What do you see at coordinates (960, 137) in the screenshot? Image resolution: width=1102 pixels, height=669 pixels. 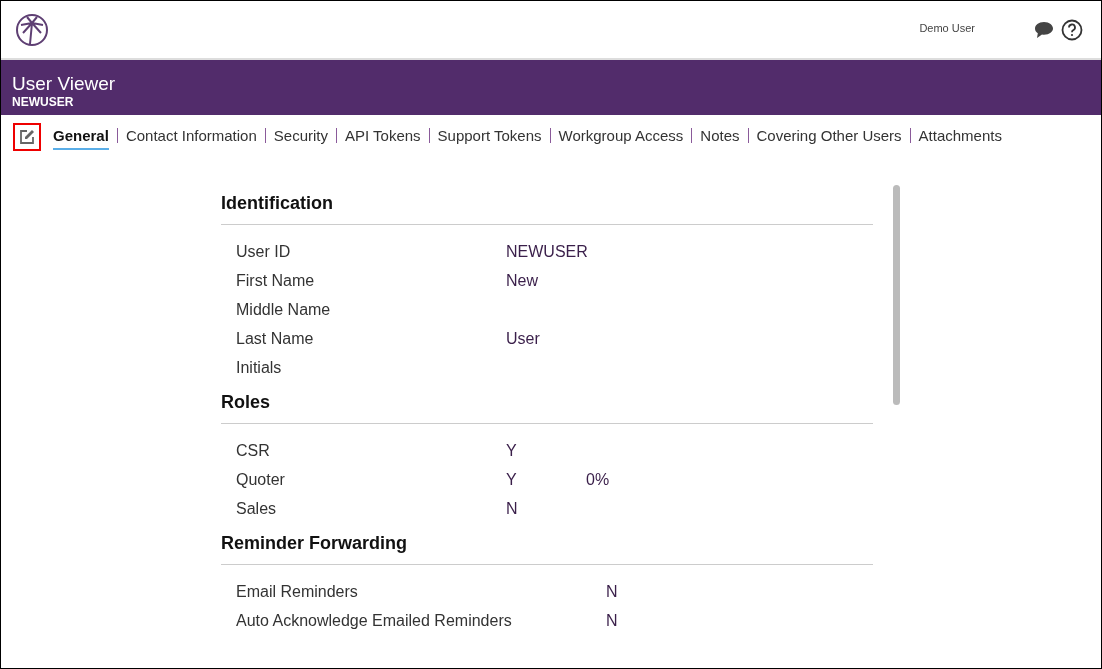 I see `tab: Attachments` at bounding box center [960, 137].